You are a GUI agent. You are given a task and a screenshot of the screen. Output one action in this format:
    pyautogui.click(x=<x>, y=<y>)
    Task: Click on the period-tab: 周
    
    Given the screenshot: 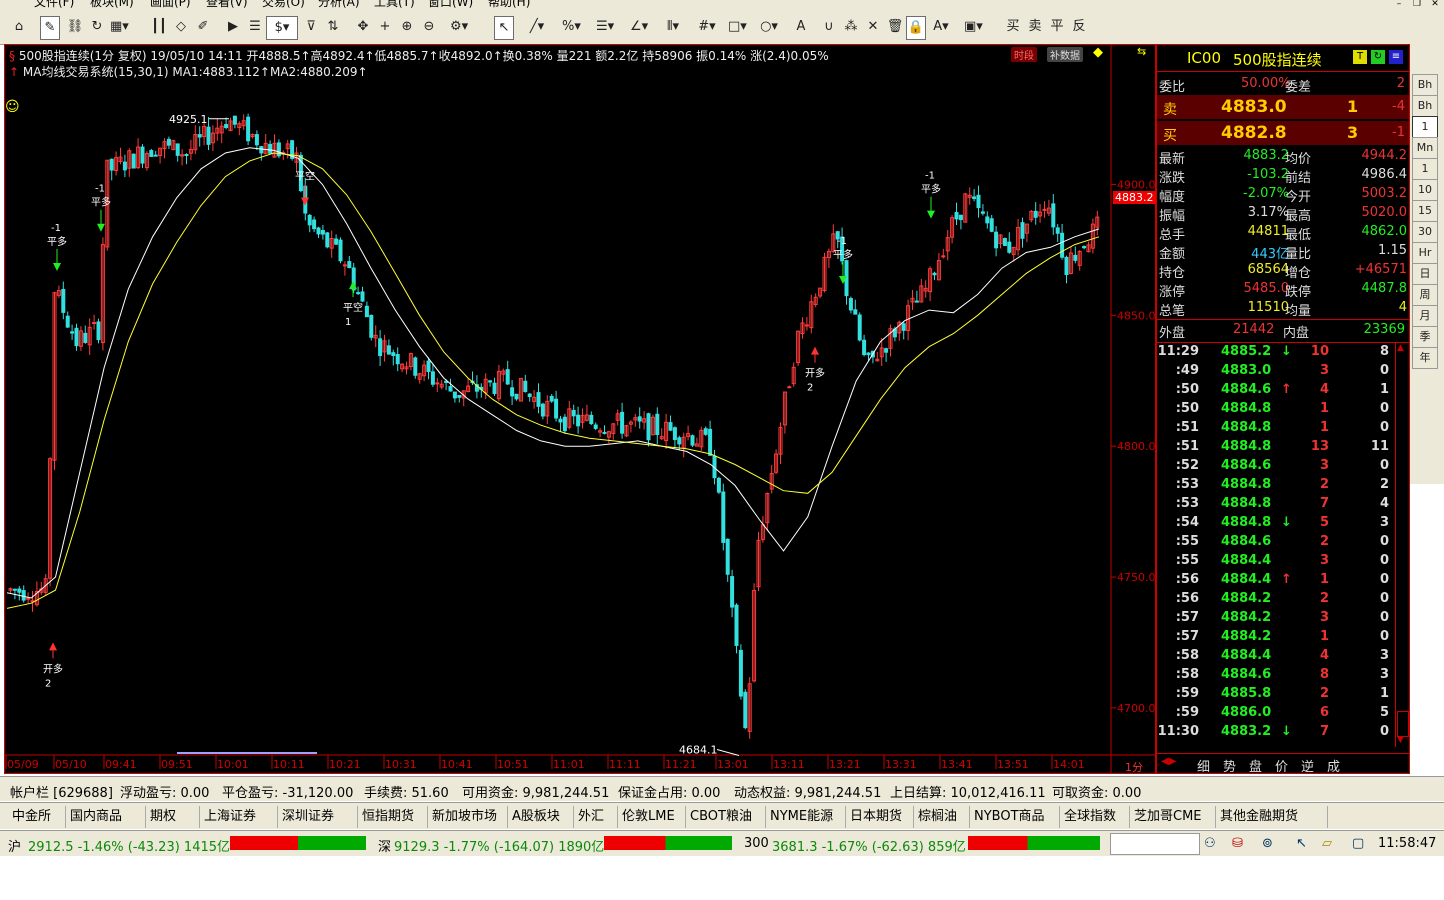 What is the action you would take?
    pyautogui.click(x=1425, y=295)
    